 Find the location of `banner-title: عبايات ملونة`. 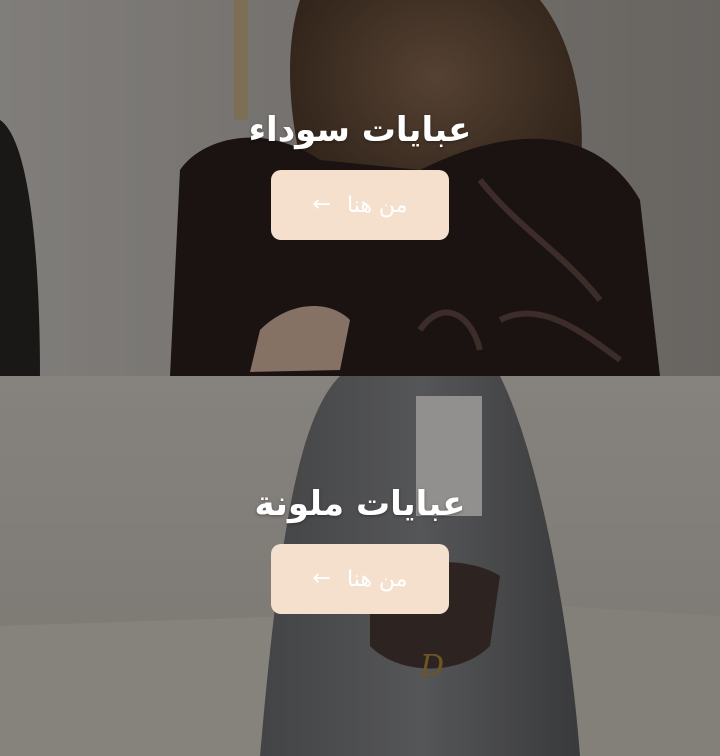

banner-title: عبايات ملونة is located at coordinates (360, 504).